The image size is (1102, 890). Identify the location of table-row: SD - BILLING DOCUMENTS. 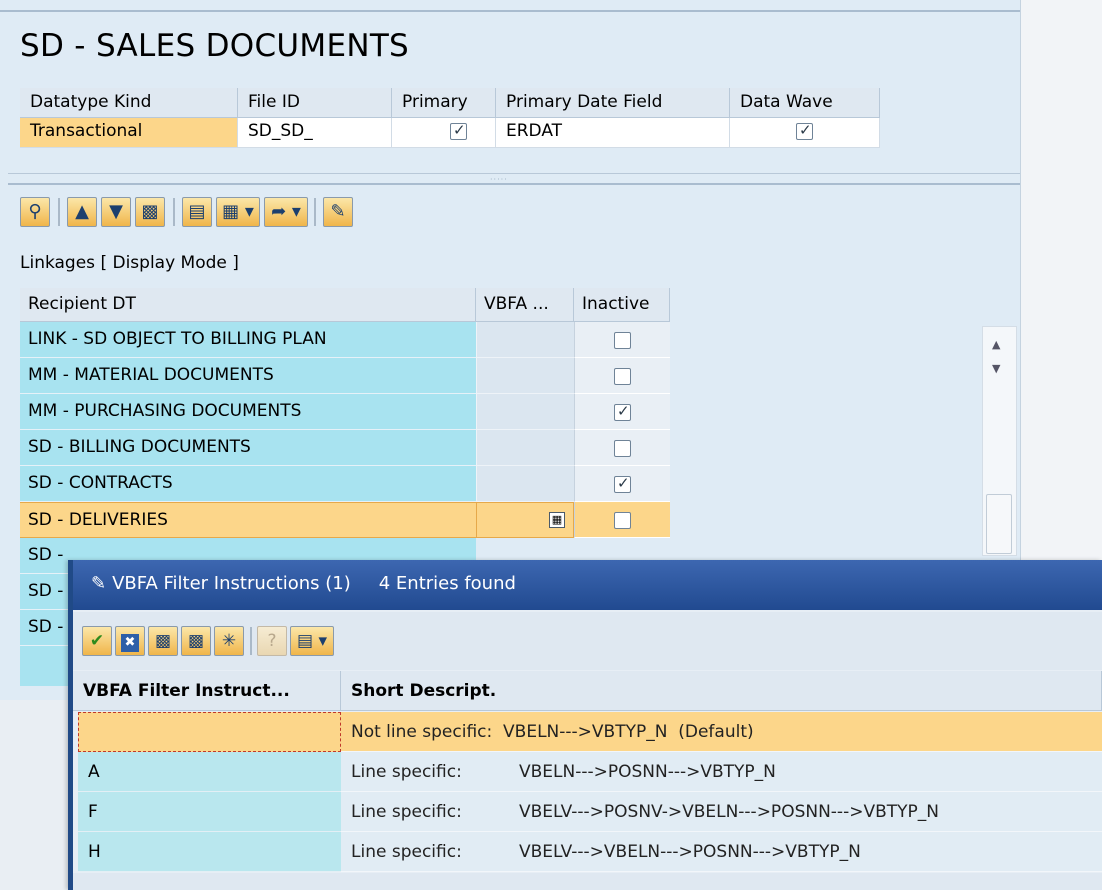
(345, 448).